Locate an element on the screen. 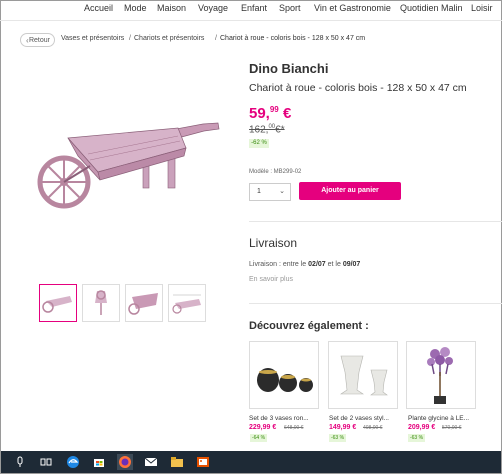  delivery-mid: et le is located at coordinates (334, 264).